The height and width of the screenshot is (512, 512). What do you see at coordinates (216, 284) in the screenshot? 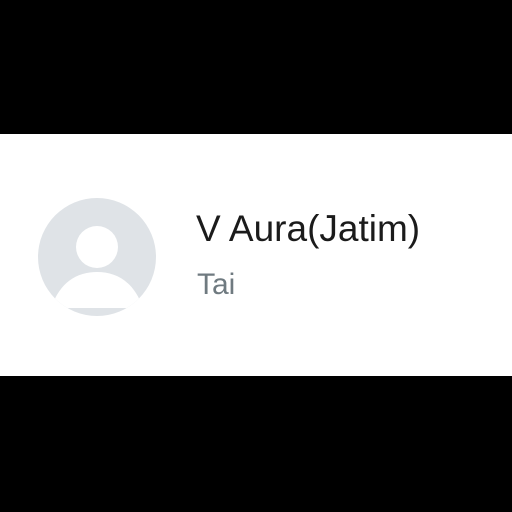
I see `contact-subtitle: Tai` at bounding box center [216, 284].